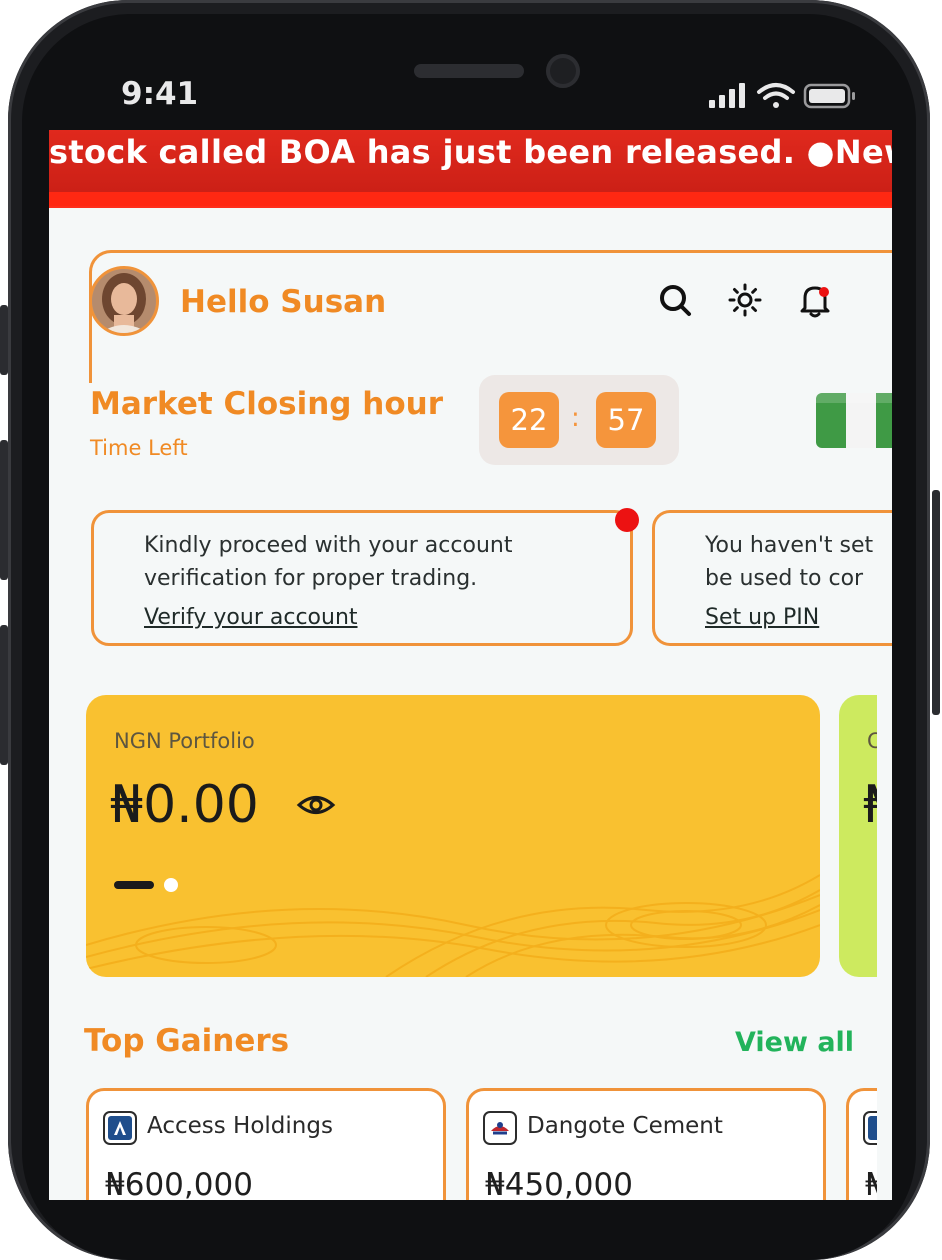 This screenshot has height=1260, width=942. Describe the element at coordinates (675, 300) in the screenshot. I see `search-icon` at that location.